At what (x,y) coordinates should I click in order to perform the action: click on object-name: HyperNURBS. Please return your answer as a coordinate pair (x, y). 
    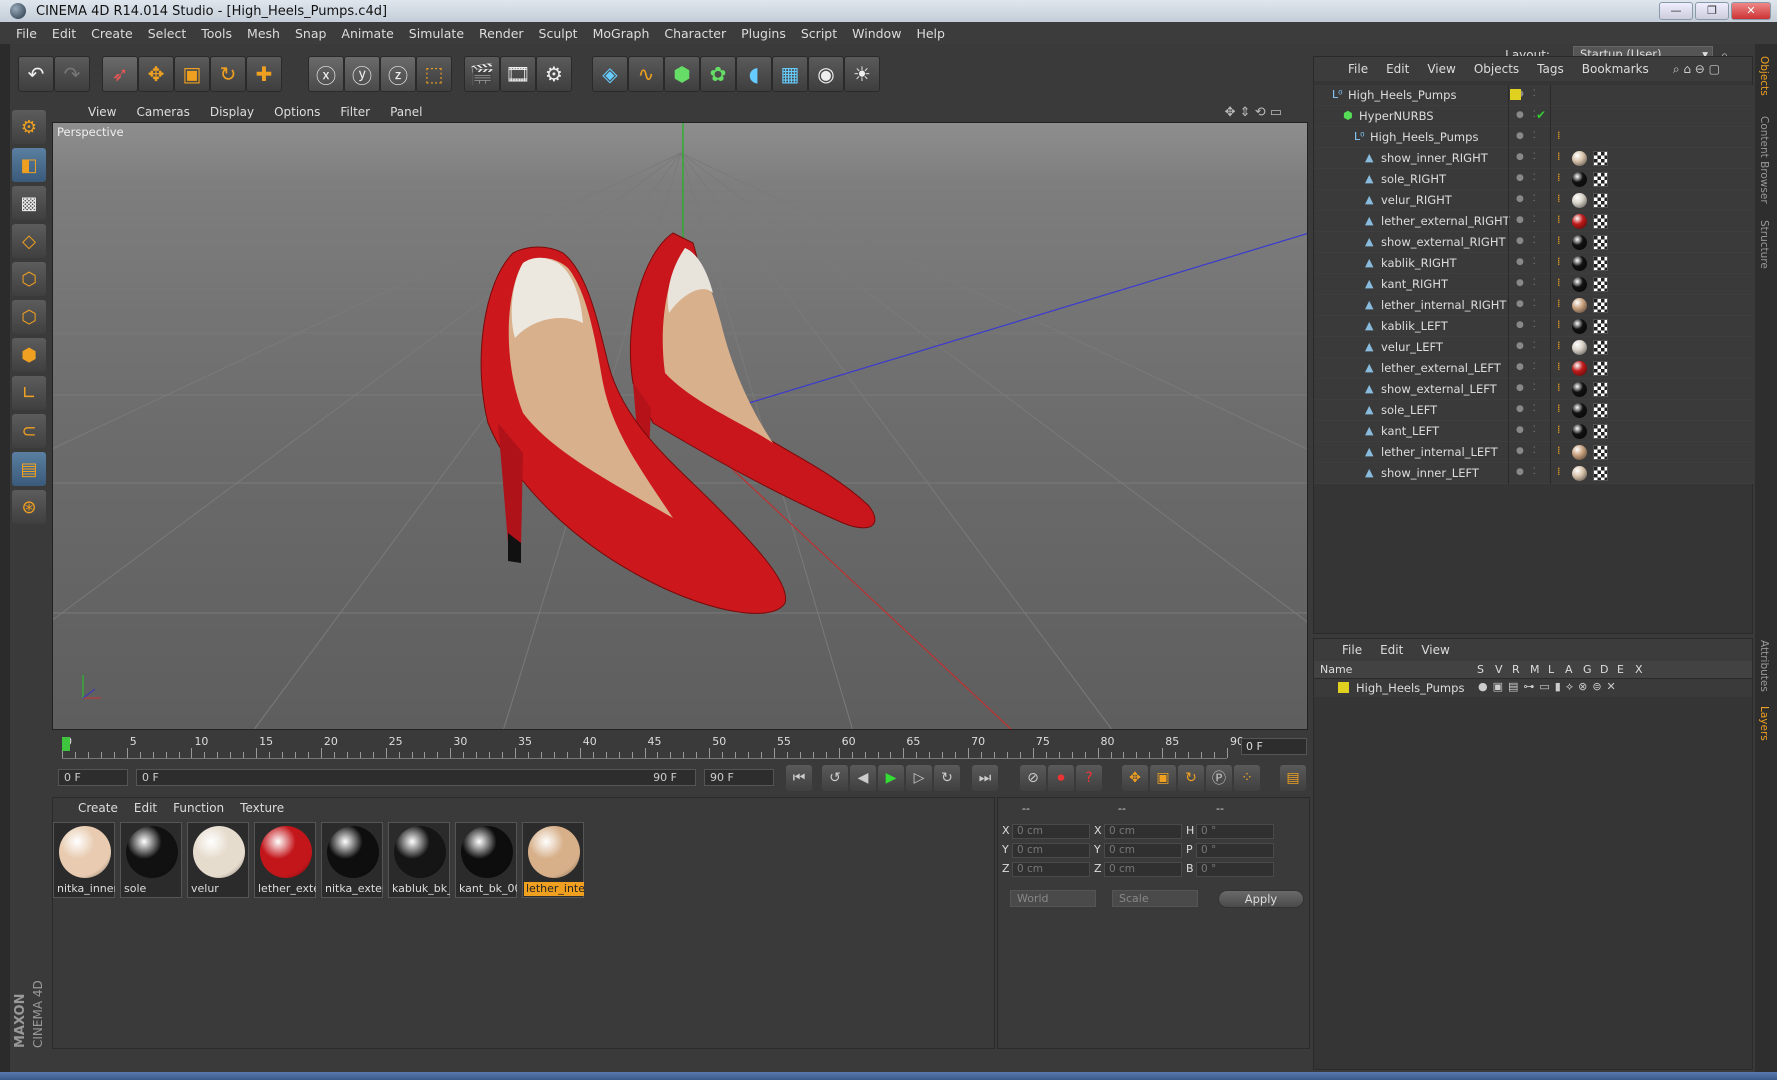
    Looking at the image, I should click on (1396, 116).